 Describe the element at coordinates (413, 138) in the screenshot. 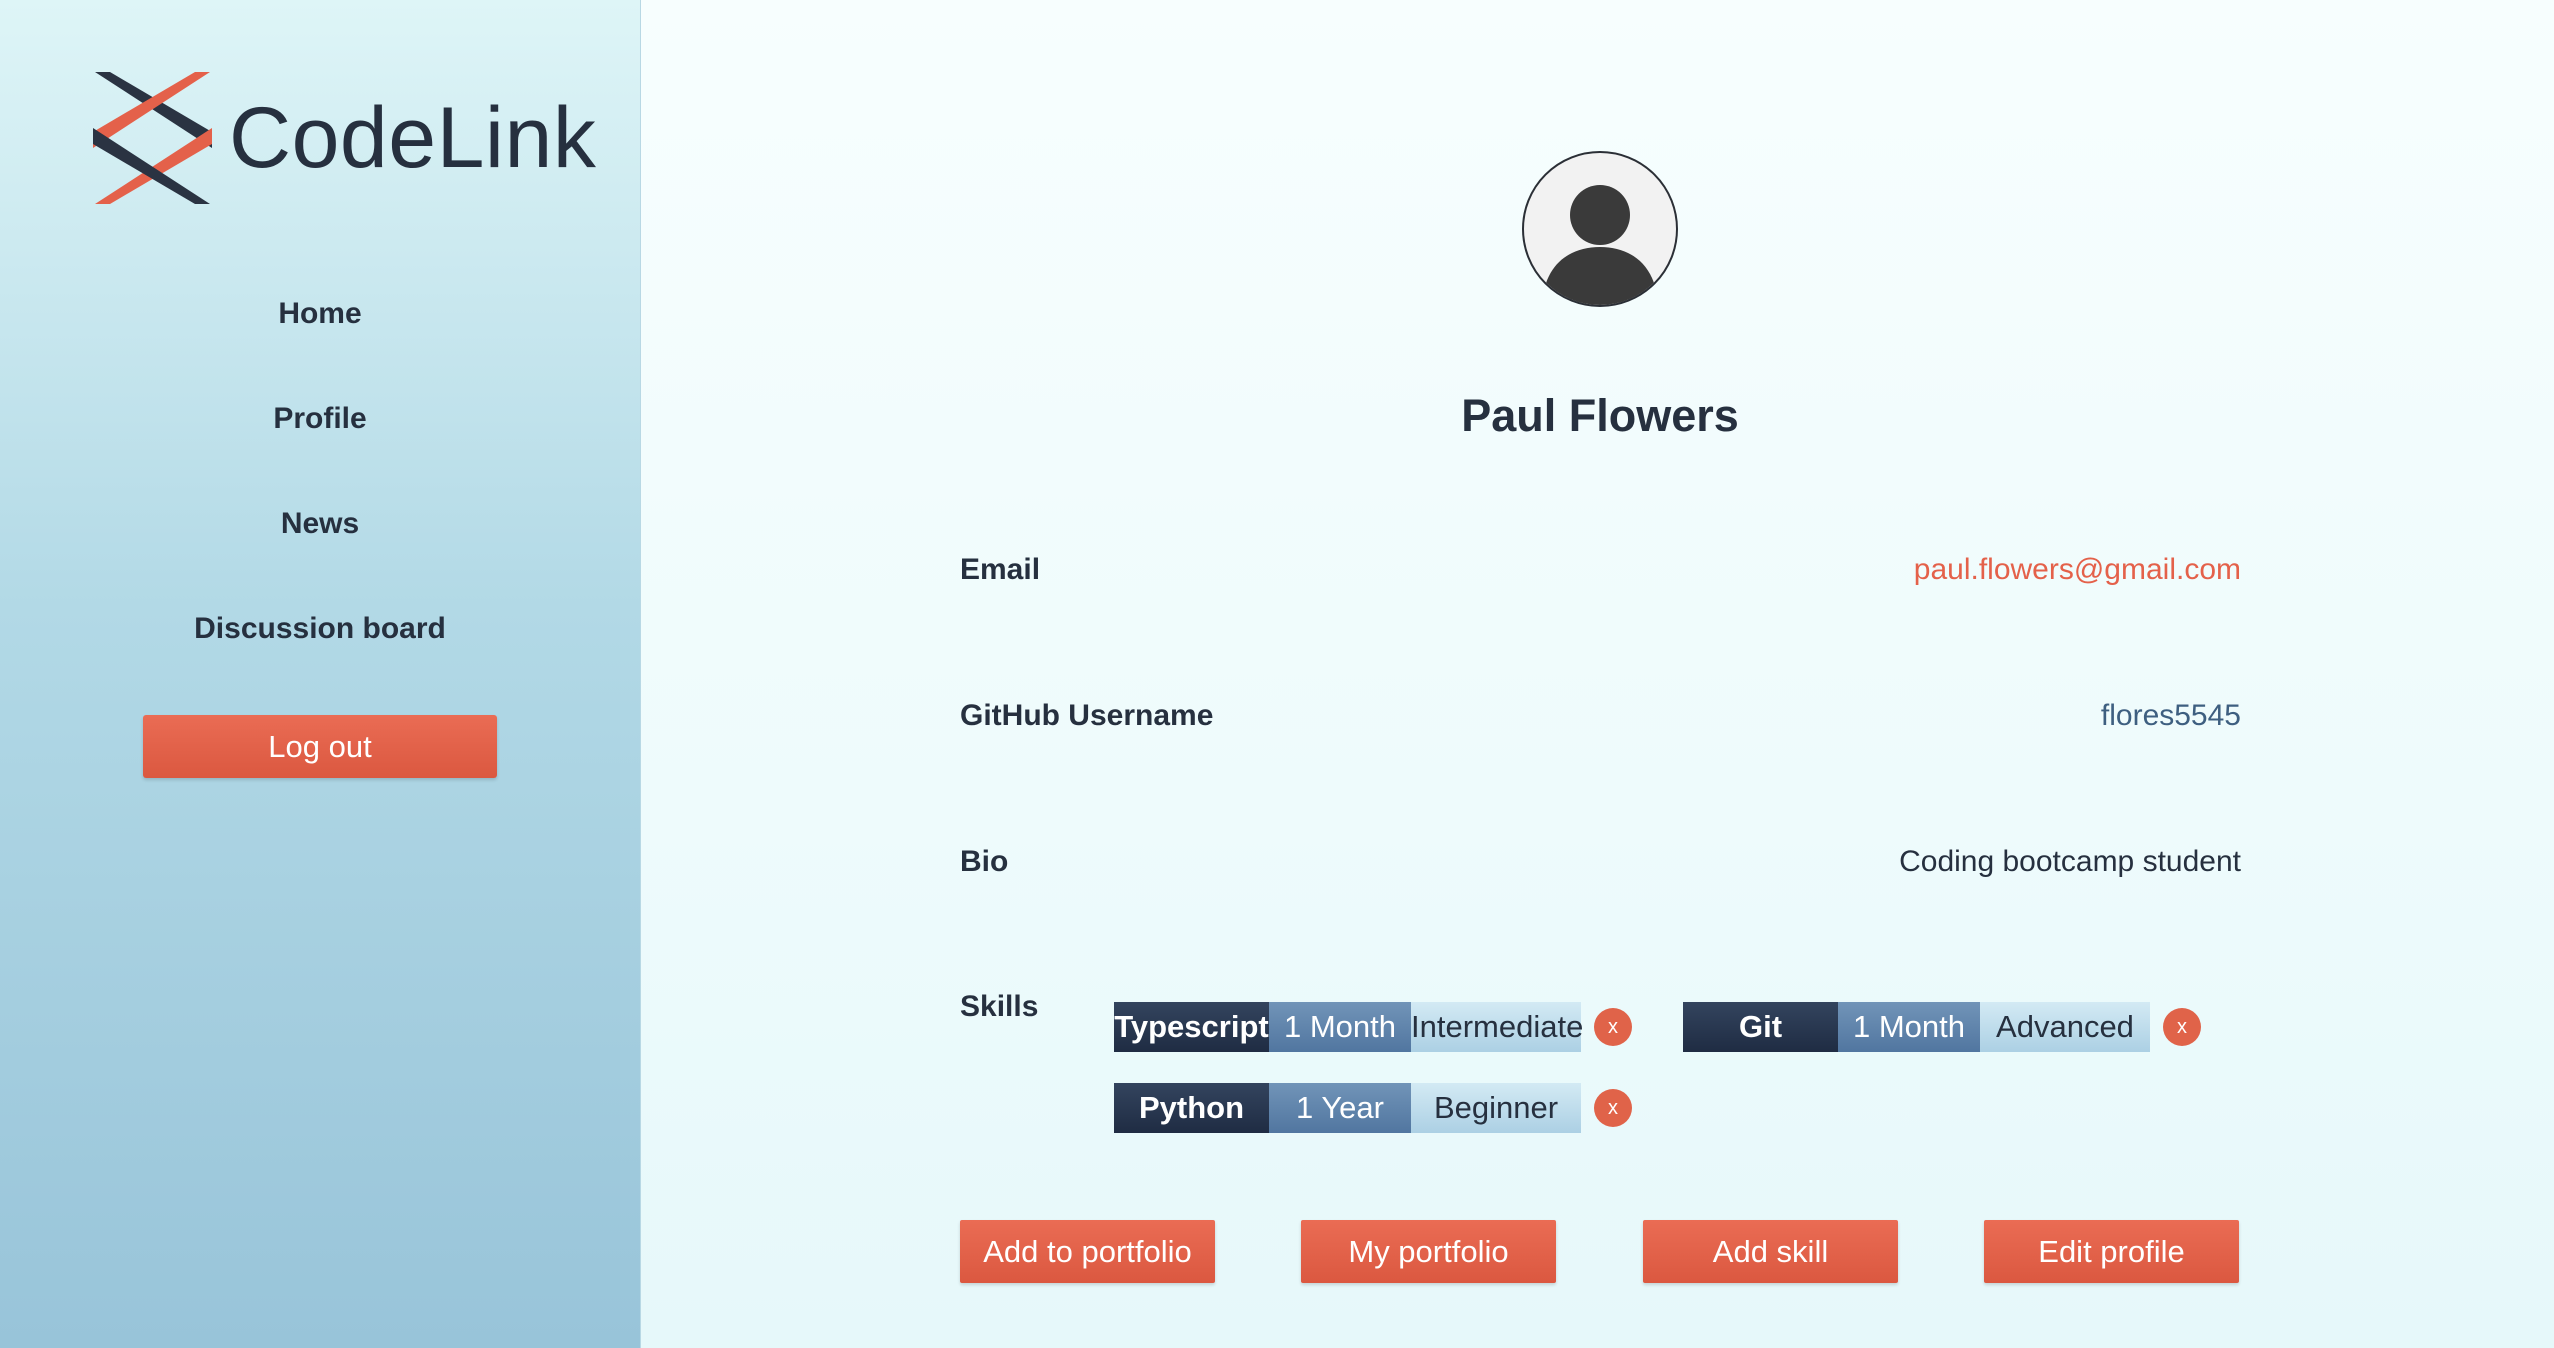

I see `brand-name: CodeLink` at that location.